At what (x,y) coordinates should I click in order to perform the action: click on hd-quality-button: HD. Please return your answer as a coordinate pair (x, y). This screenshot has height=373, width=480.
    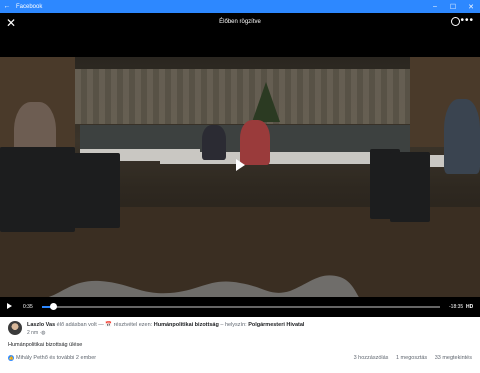
    Looking at the image, I should click on (469, 307).